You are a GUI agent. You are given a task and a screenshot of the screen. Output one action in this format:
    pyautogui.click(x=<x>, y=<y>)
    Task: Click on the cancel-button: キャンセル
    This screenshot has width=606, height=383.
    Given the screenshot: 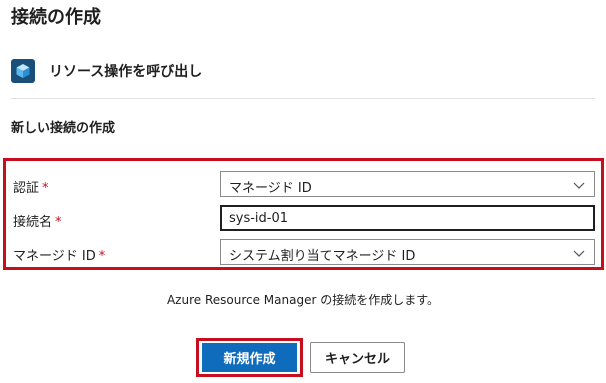 What is the action you would take?
    pyautogui.click(x=357, y=357)
    